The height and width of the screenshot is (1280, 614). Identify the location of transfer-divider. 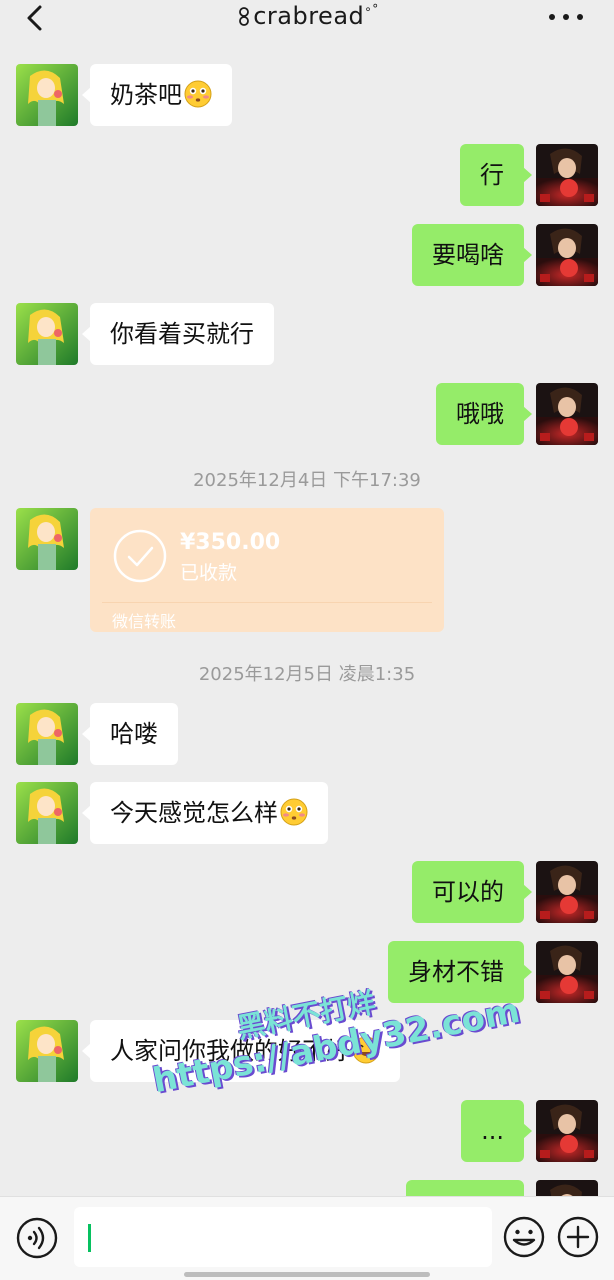
(267, 602).